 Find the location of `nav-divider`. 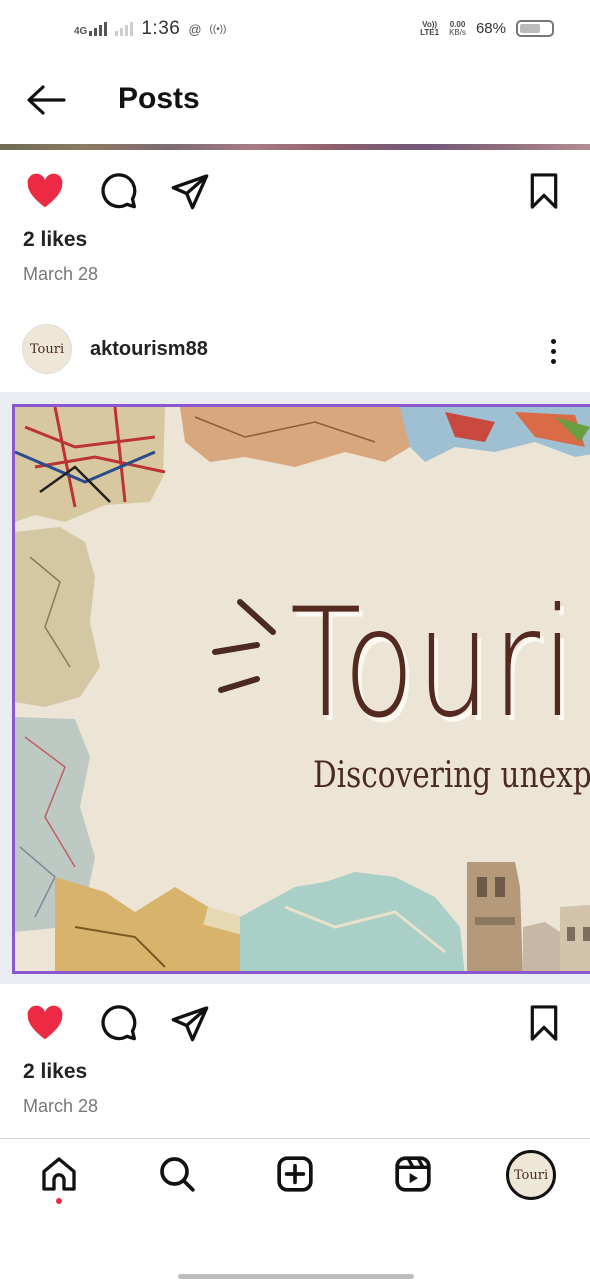

nav-divider is located at coordinates (295, 1138).